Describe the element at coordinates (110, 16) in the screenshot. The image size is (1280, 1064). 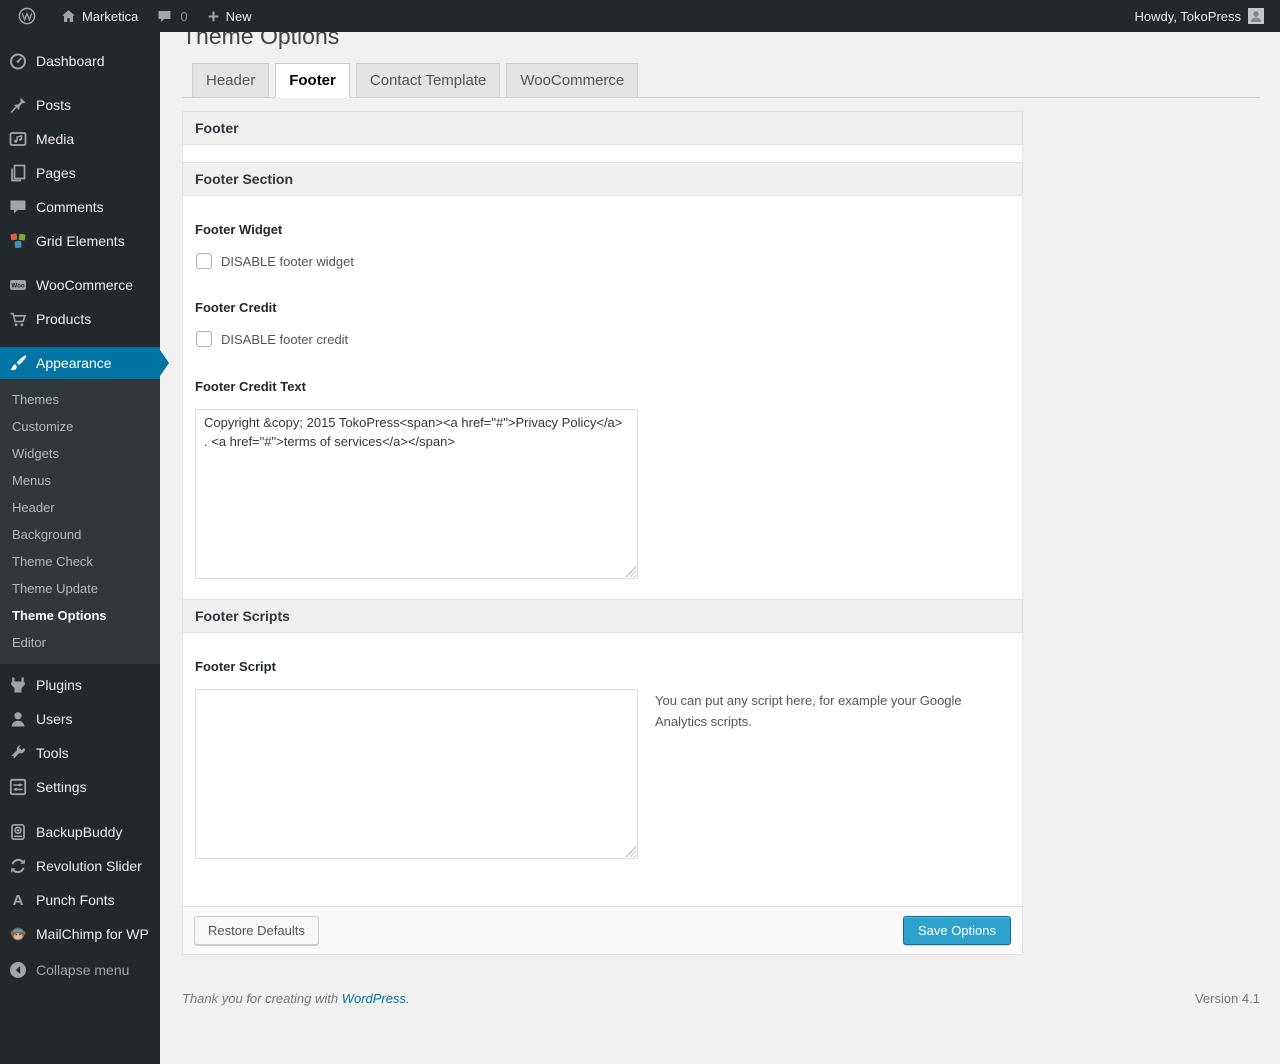
I see `site-name: Marketica` at that location.